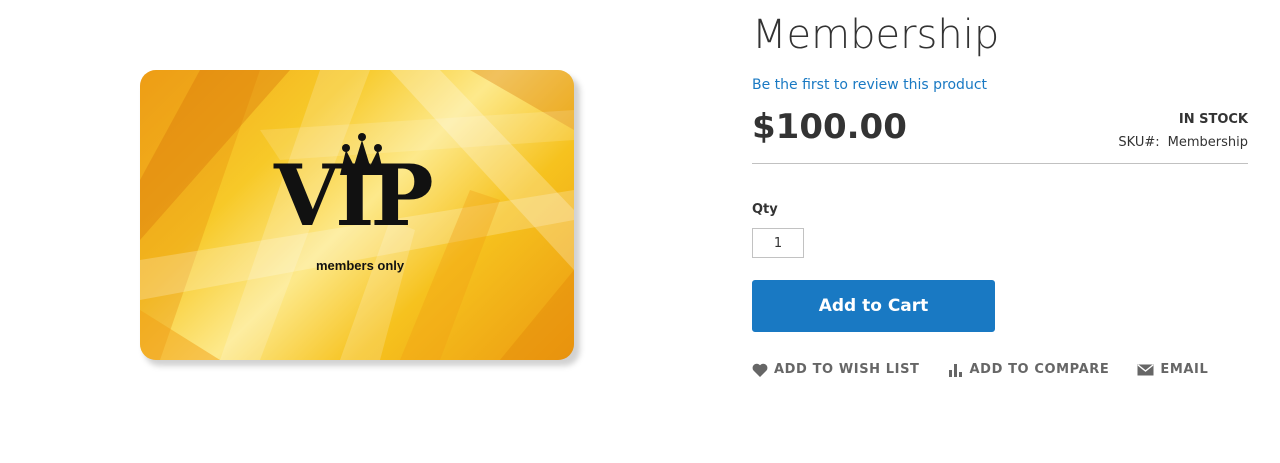 Image resolution: width=1280 pixels, height=463 pixels. I want to click on add-to-wishlist-link: ADD TO WISH LIST, so click(836, 369).